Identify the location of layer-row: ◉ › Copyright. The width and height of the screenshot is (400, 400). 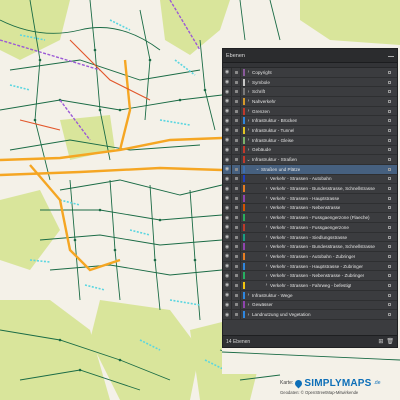
(310, 73).